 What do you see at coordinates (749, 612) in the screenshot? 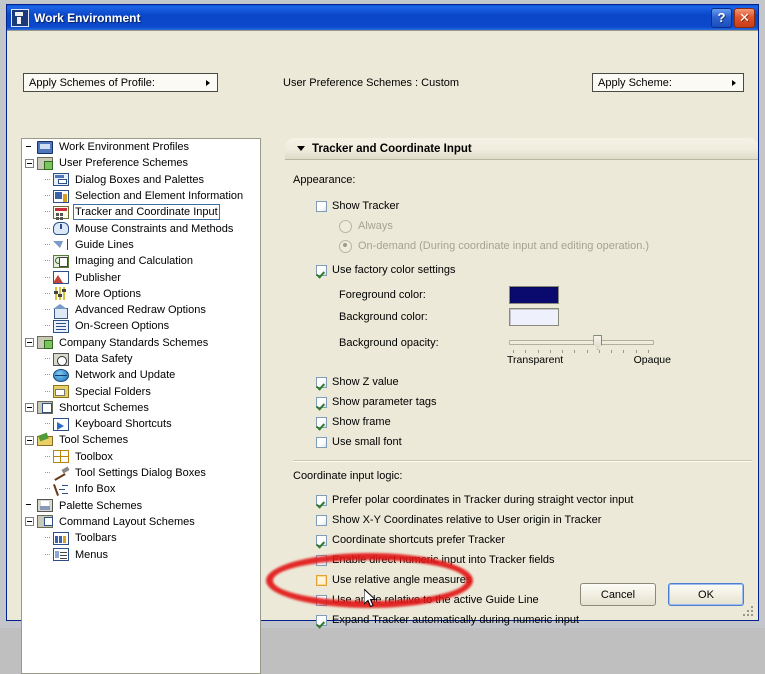
I see `resize-grip` at bounding box center [749, 612].